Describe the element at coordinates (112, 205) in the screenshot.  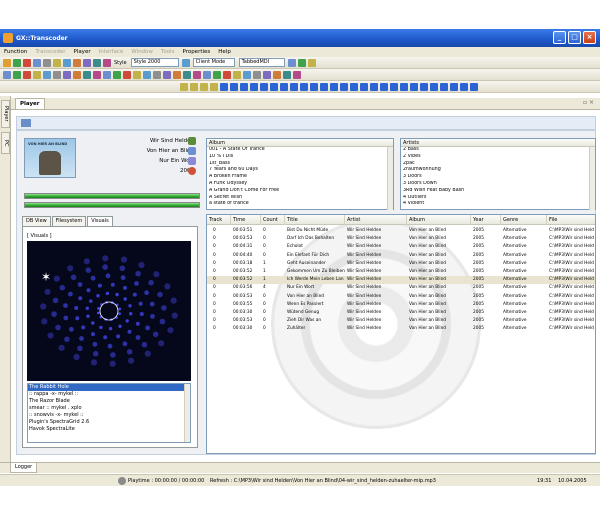
I see `volume-bar` at that location.